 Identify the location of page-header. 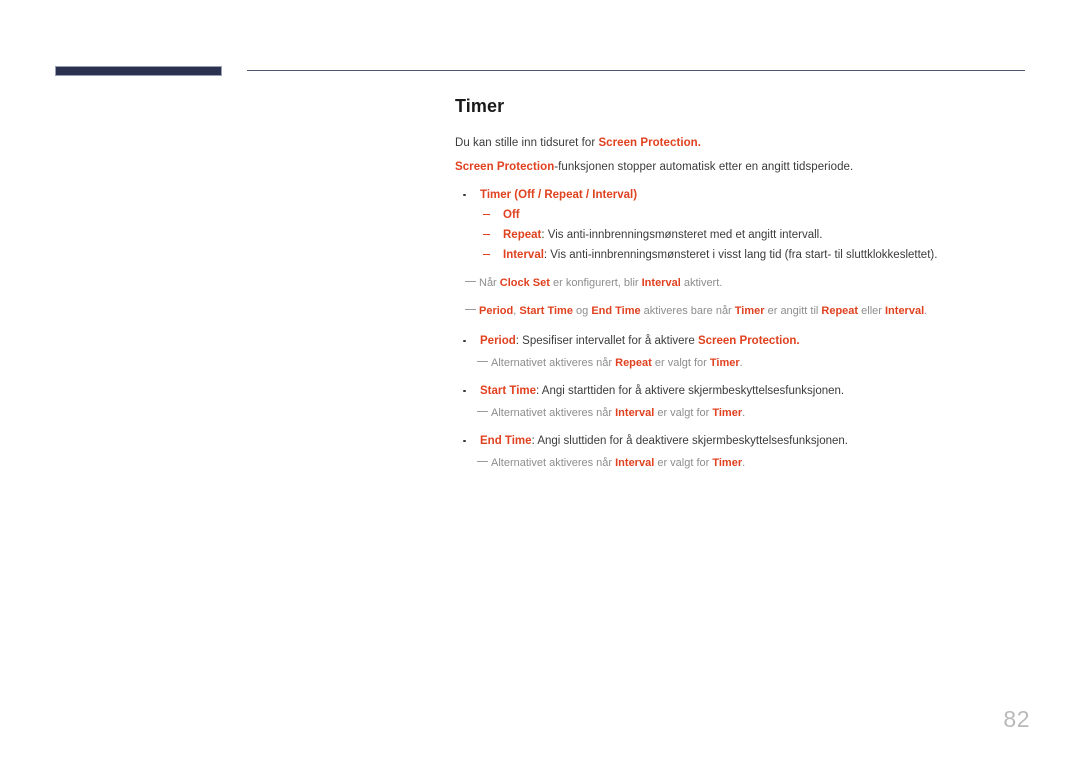
(540, 45).